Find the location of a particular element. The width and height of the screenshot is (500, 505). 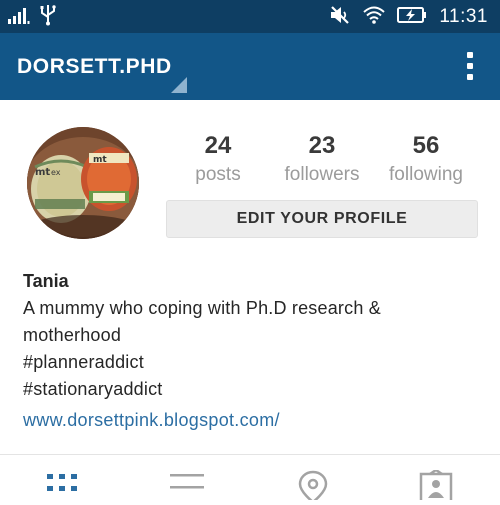

account-dropdown-icon is located at coordinates (179, 87).